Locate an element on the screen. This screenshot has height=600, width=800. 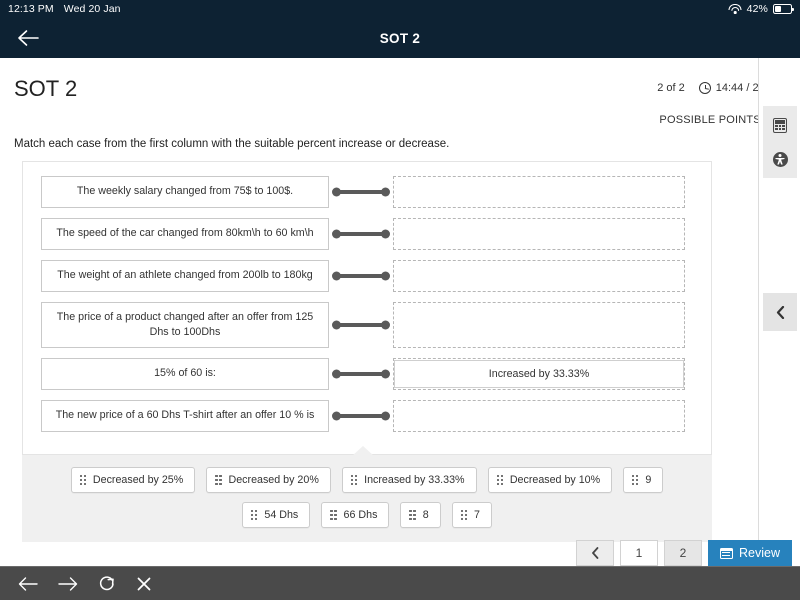
status-date: Wed 20 Jan is located at coordinates (92, 9).